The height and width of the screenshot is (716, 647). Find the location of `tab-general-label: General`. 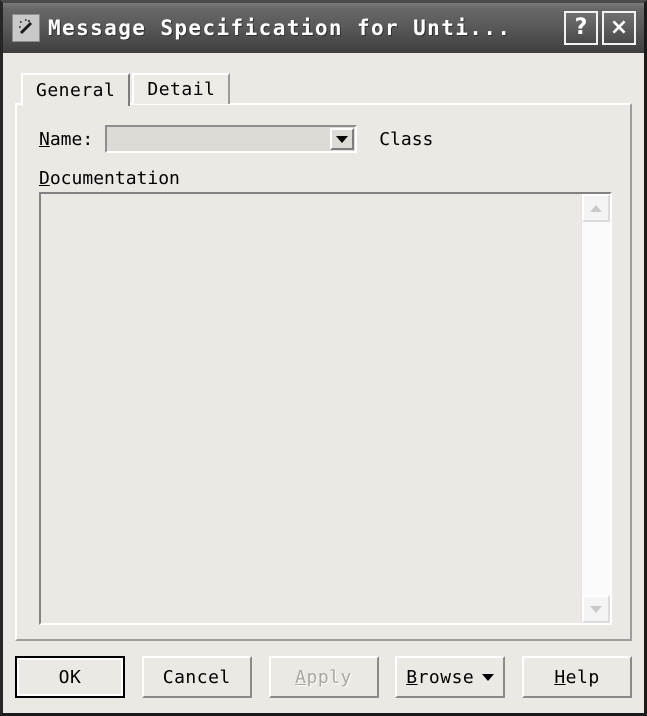

tab-general-label: General is located at coordinates (76, 90).